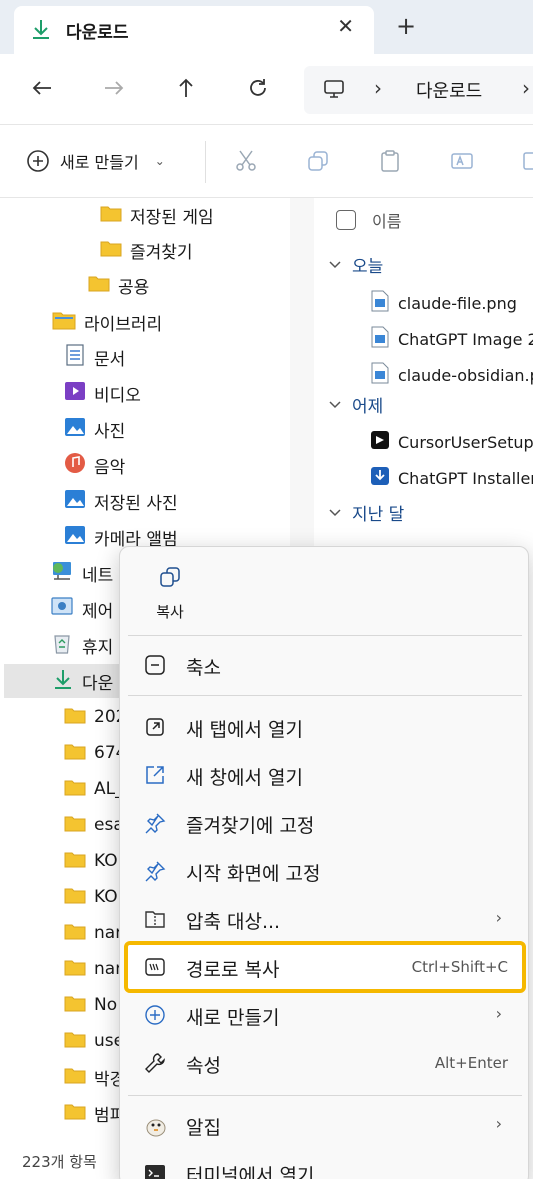  What do you see at coordinates (203, 1066) in the screenshot?
I see `menu-item-label: 속성` at bounding box center [203, 1066].